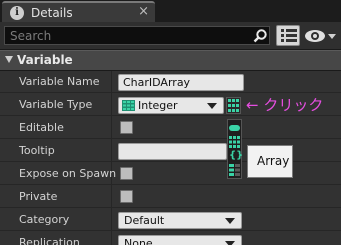 This screenshot has height=245, width=341. Describe the element at coordinates (126, 127) in the screenshot. I see `editable-checkbox` at that location.